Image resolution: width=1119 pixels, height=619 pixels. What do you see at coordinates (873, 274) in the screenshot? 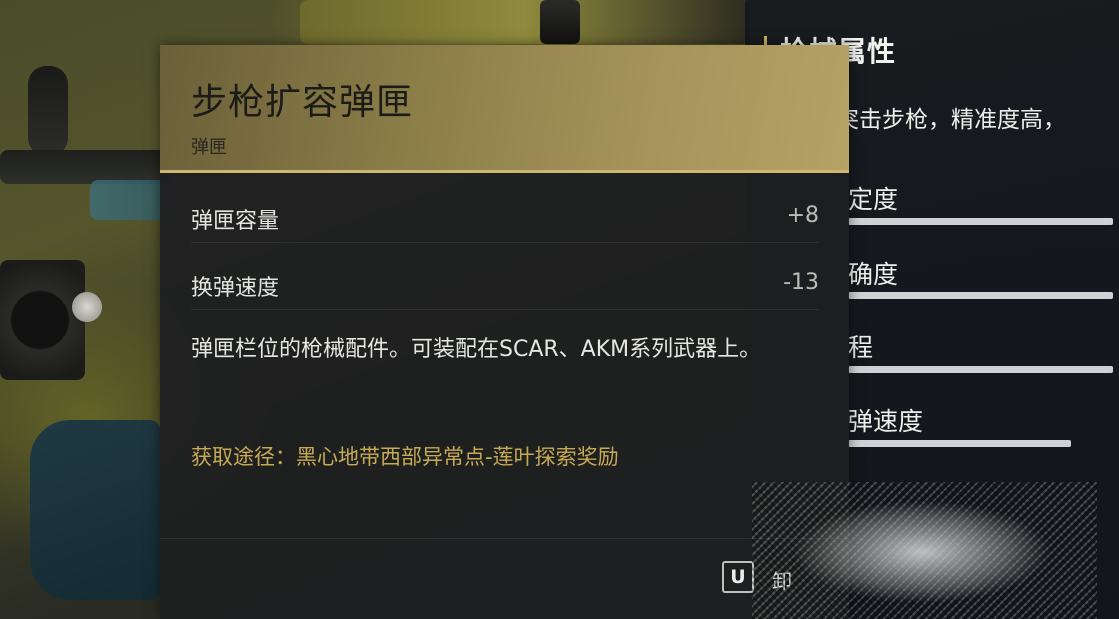
I see `stat-label-accuracy: 确度` at bounding box center [873, 274].